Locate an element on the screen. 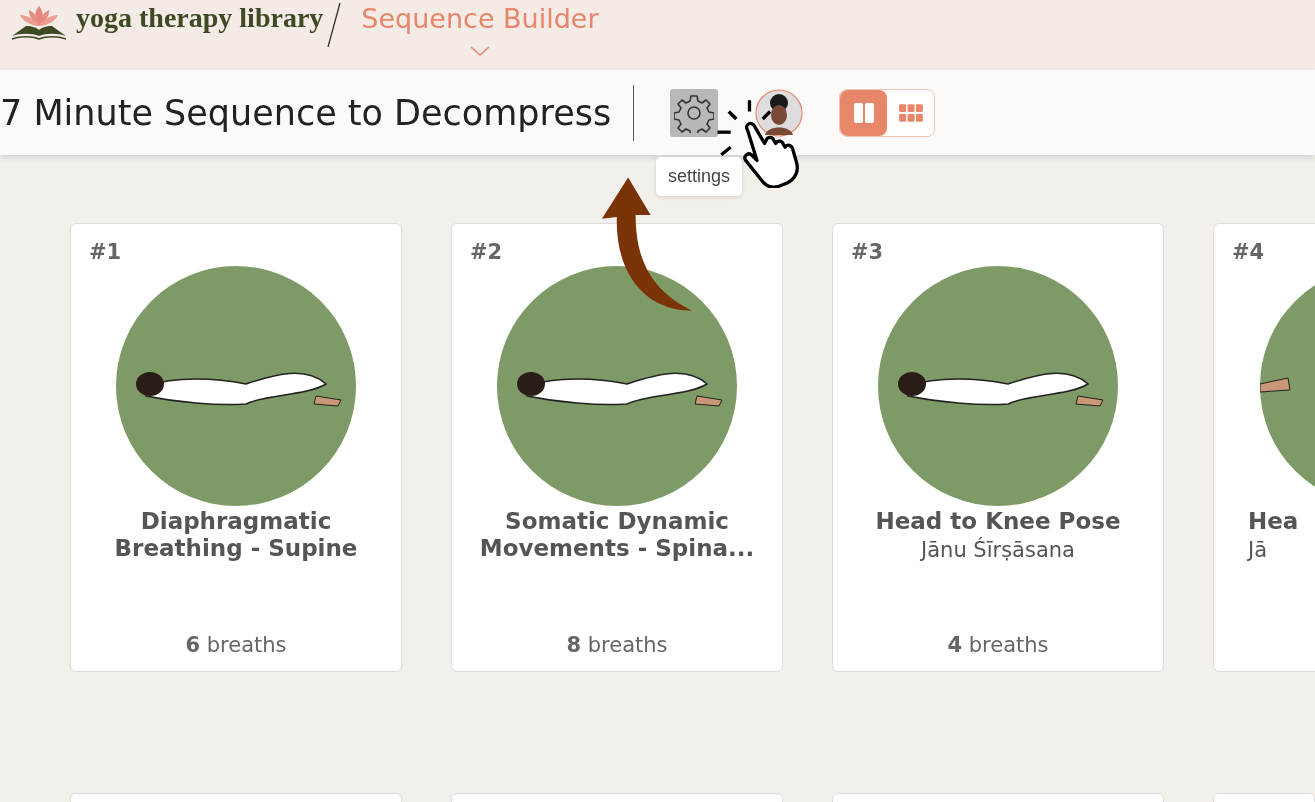  pose-number: #3 is located at coordinates (867, 252).